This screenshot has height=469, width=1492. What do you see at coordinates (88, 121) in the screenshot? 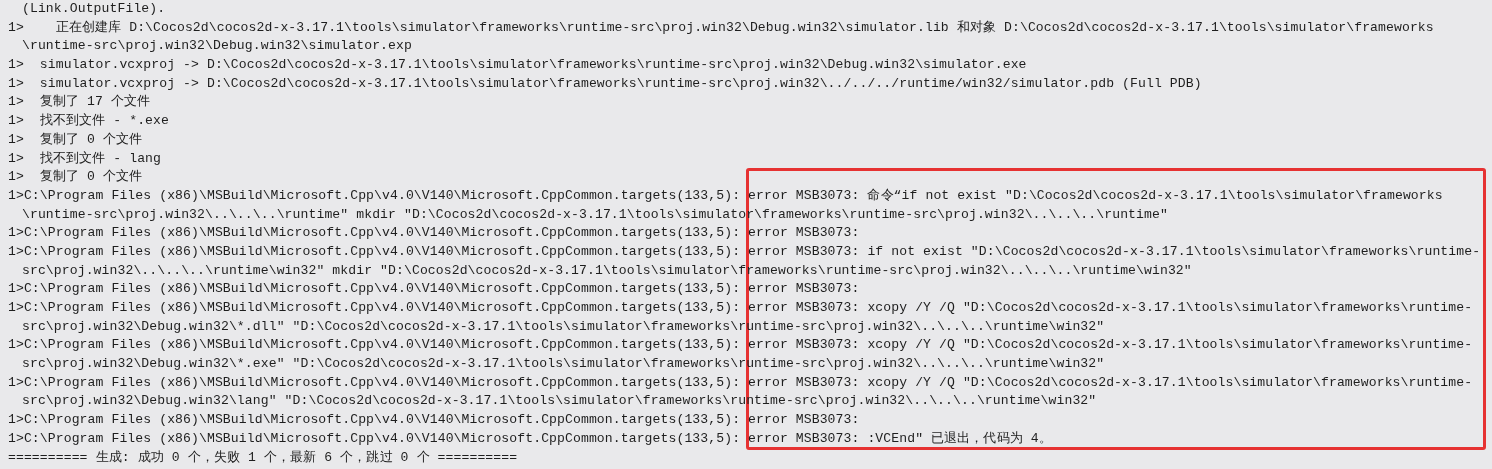
I see `output-line: 1> 找不到文件 - *.exe` at bounding box center [88, 121].